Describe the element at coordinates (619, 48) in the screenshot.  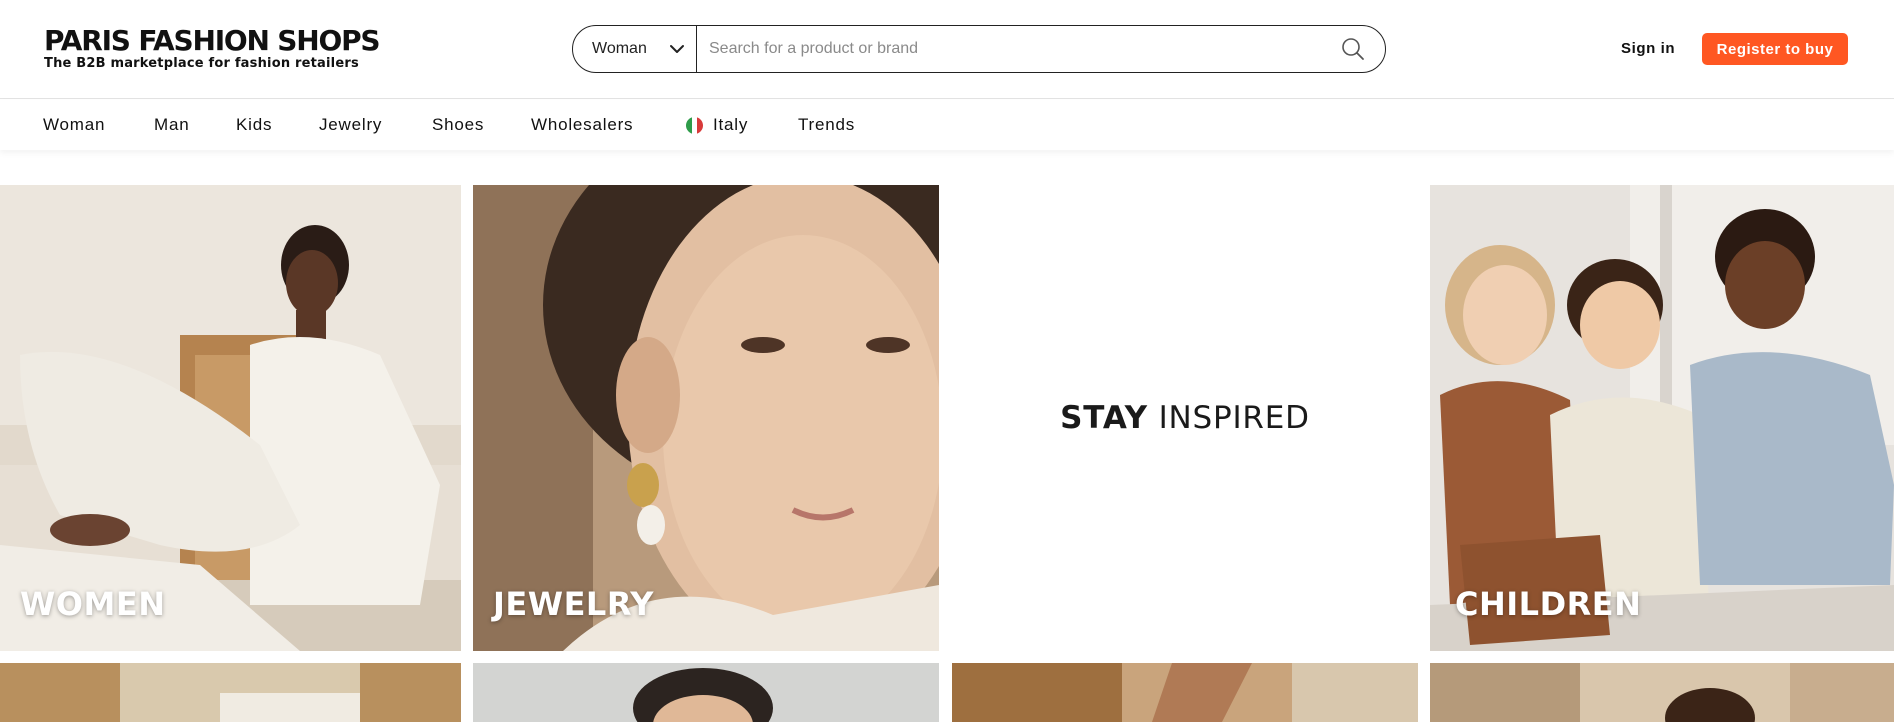
I see `search-category-value: Woman` at that location.